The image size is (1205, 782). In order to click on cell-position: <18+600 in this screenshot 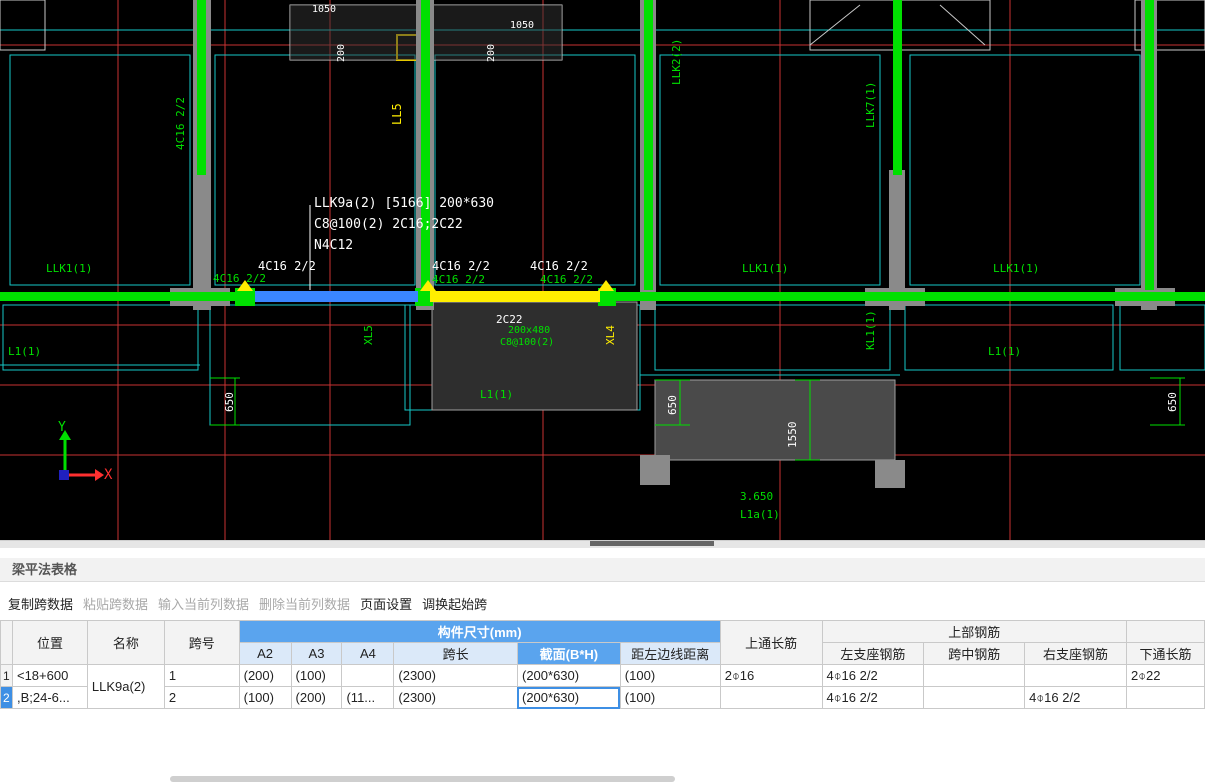, I will do `click(49, 675)`.